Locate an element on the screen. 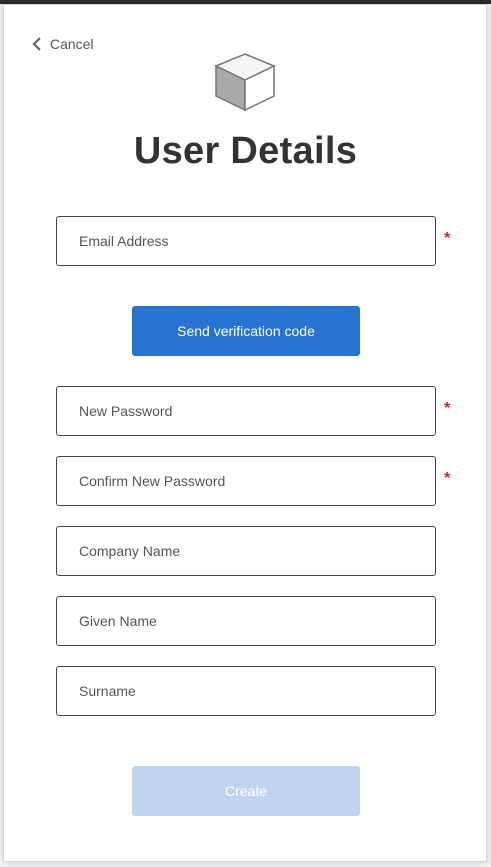 The width and height of the screenshot is (491, 867). new-password-required-marker: * is located at coordinates (447, 408).